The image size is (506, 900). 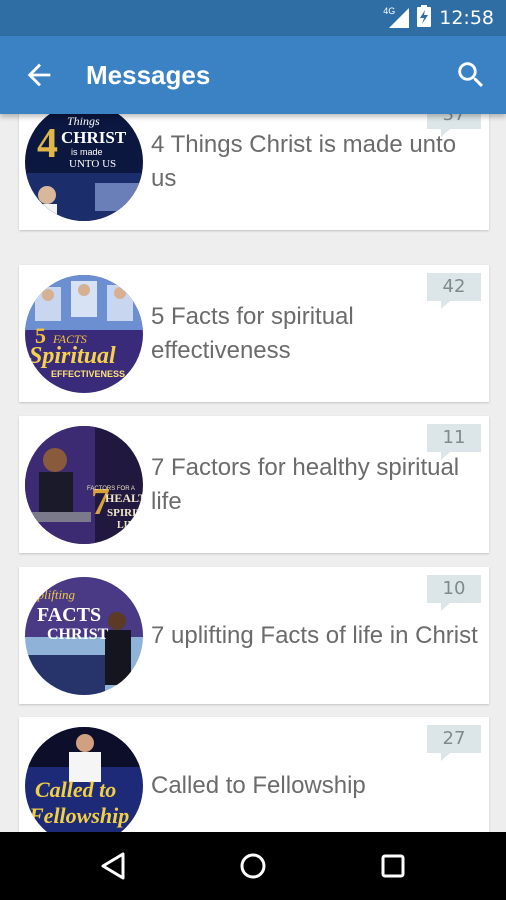 I want to click on art-word: HEALTHY, so click(x=124, y=498).